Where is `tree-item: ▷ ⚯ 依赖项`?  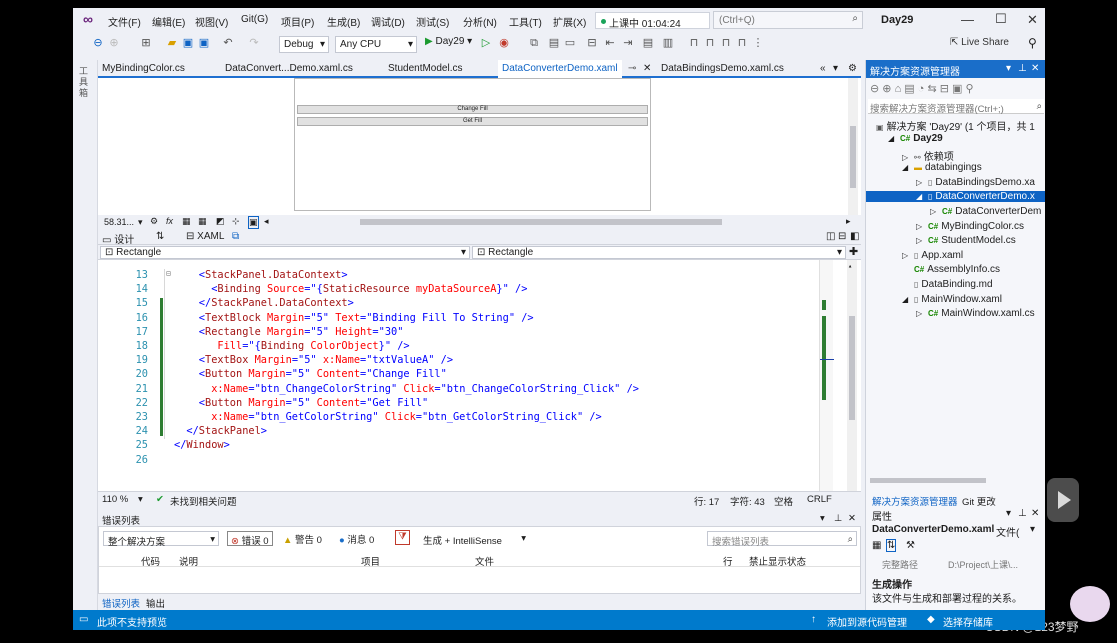
tree-item: ▷ ⚯ 依赖项 is located at coordinates (955, 155).